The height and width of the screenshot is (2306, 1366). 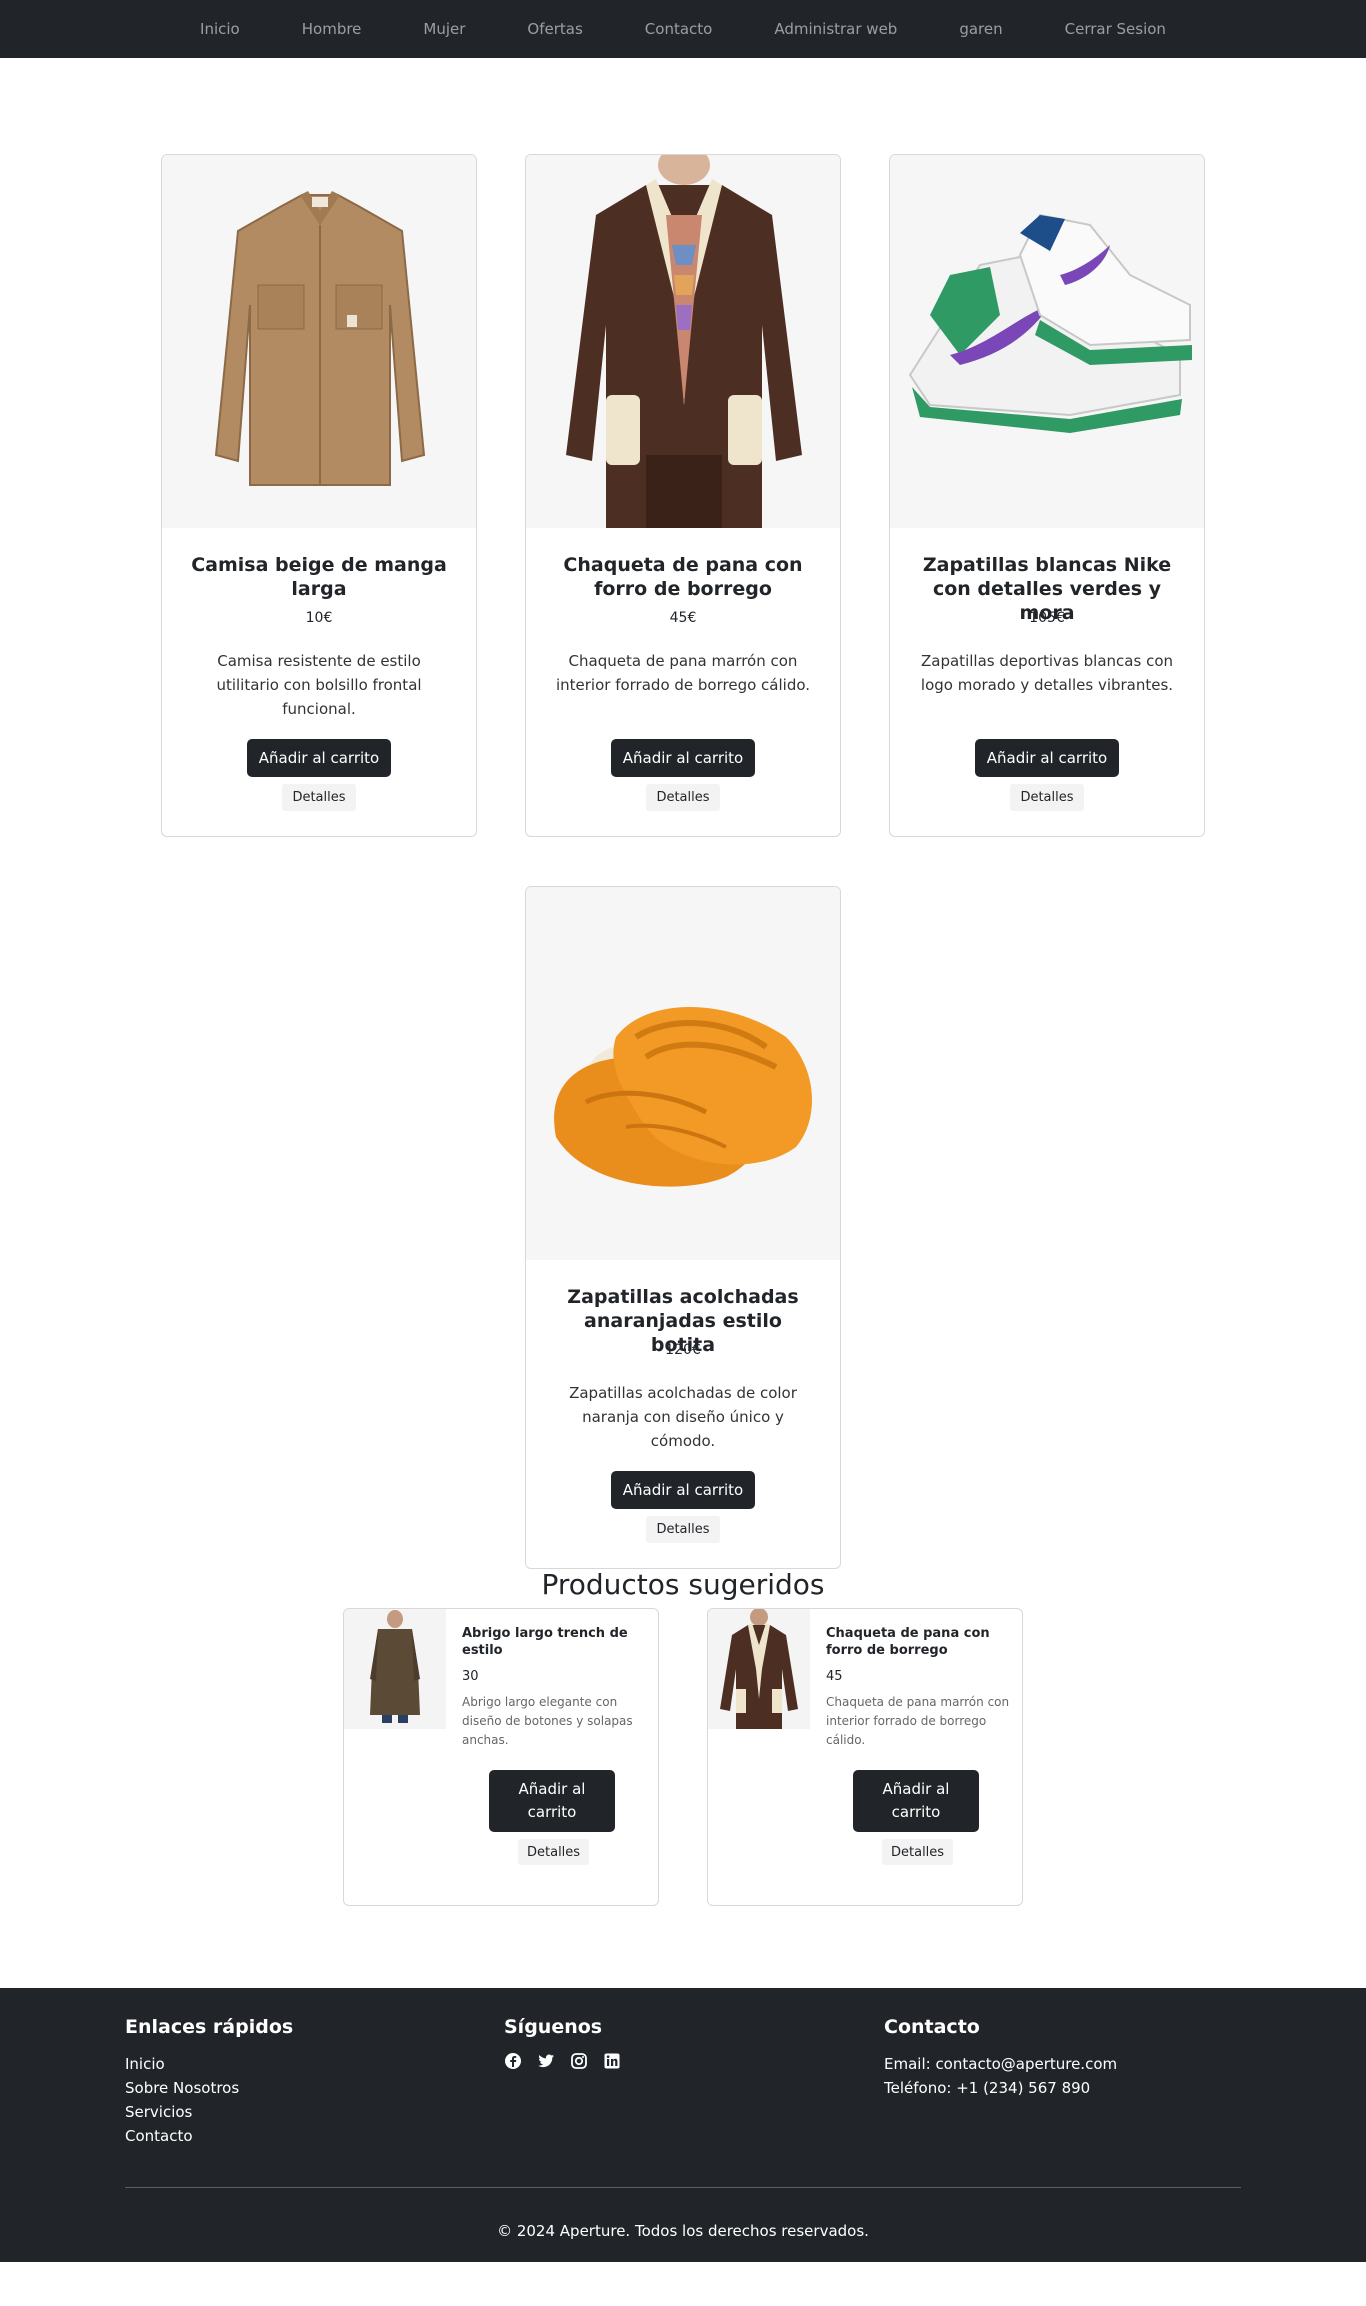 I want to click on suggested-image-corduroy-jacket, so click(x=759, y=1669).